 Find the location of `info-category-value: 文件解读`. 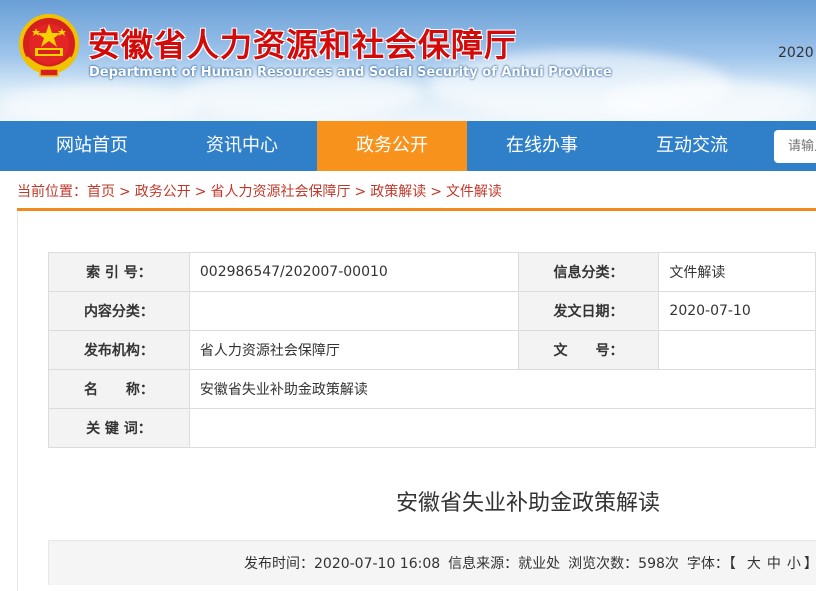

info-category-value: 文件解读 is located at coordinates (737, 272).